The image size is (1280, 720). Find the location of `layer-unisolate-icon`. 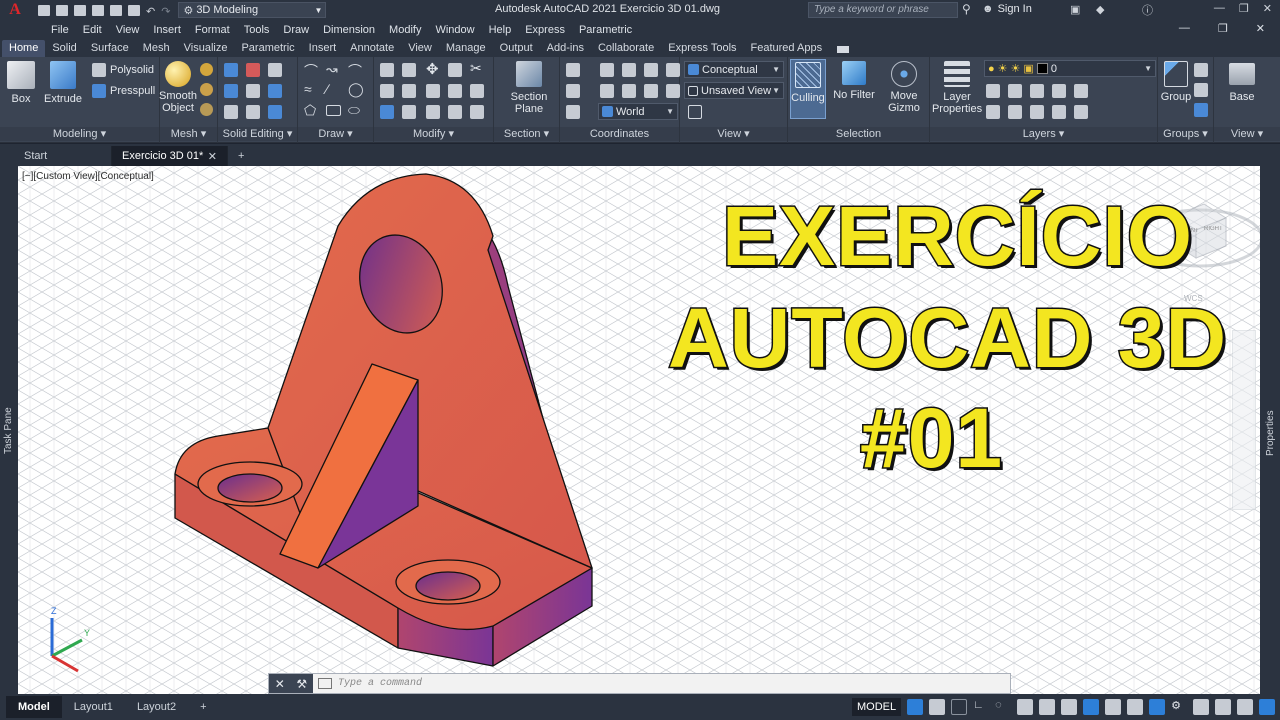

layer-unisolate-icon is located at coordinates (1015, 112).